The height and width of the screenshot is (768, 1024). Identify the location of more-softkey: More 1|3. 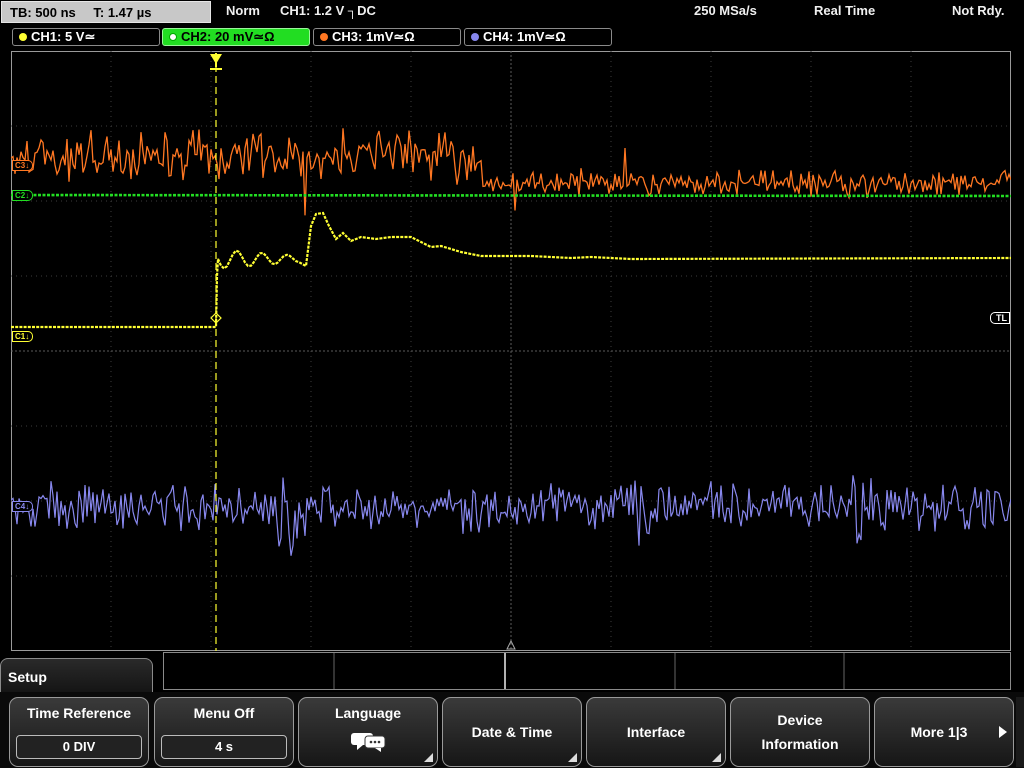
(944, 732).